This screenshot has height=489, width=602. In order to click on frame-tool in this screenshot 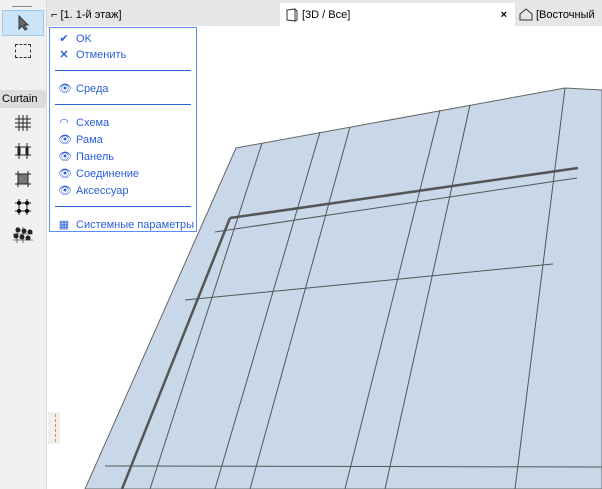, I will do `click(23, 151)`.